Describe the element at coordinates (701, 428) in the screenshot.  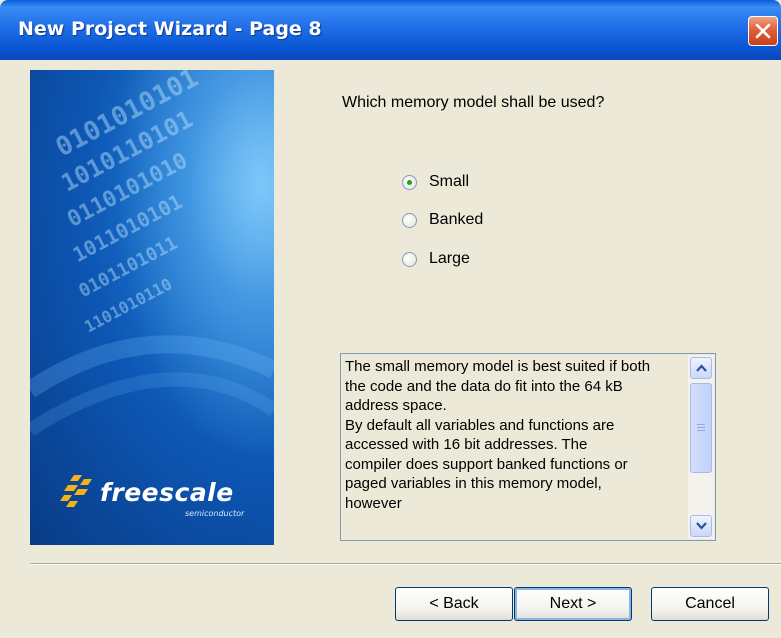
I see `scroll-thumb` at that location.